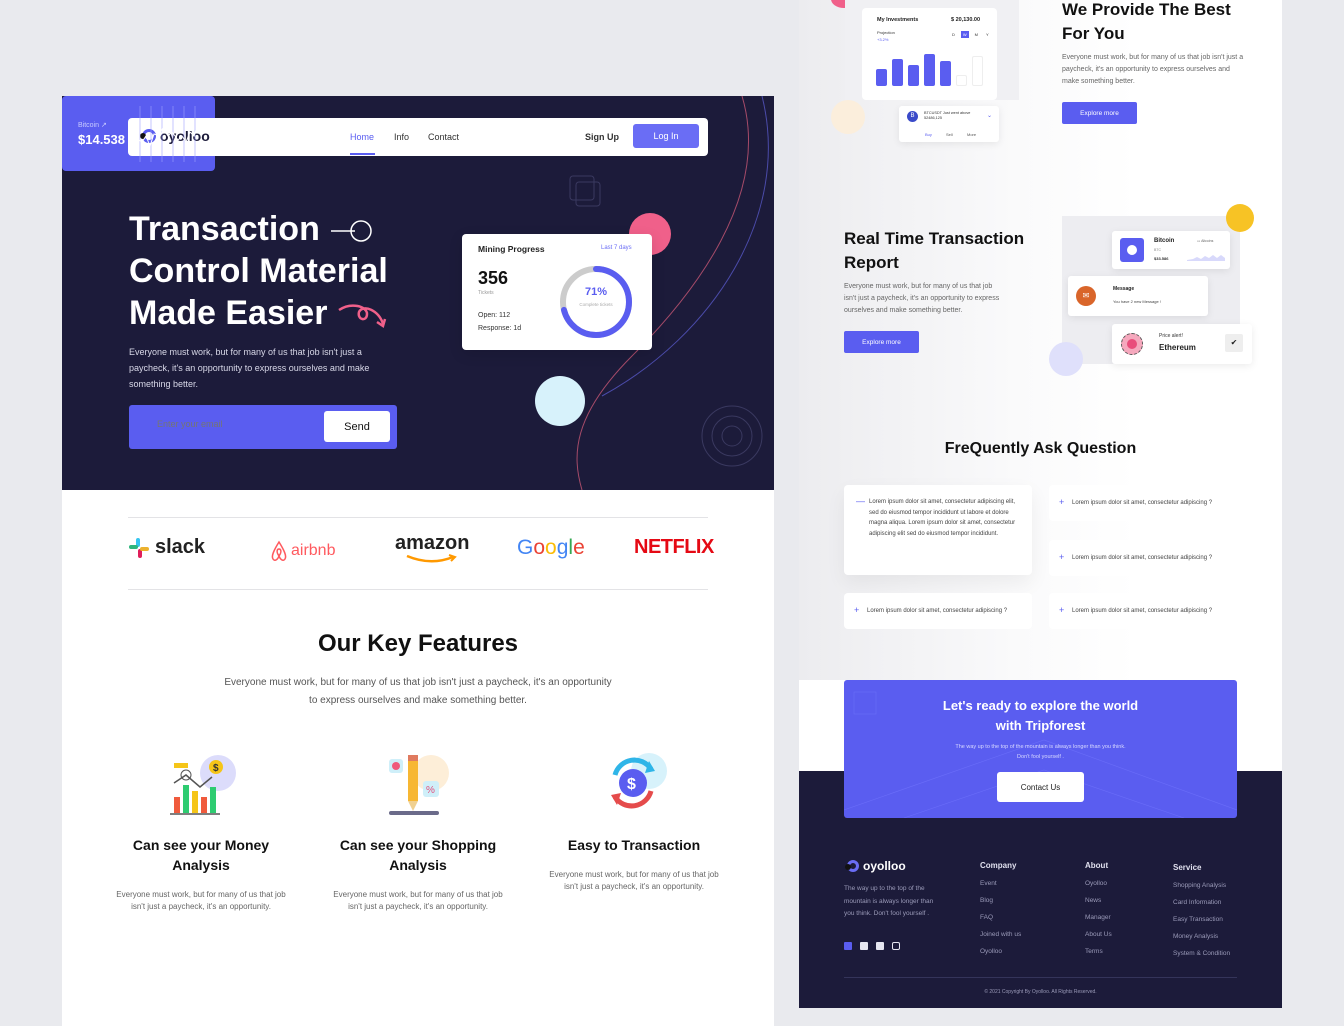  Describe the element at coordinates (1157, 250) in the screenshot. I see `coin-ticker: BTC` at that location.